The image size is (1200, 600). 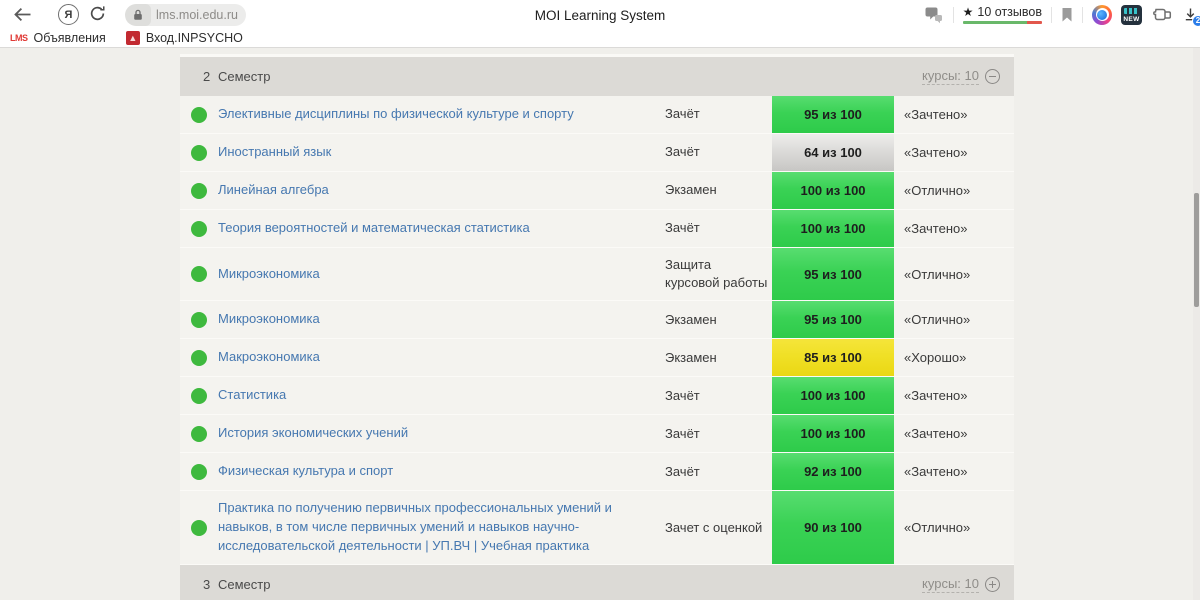 I want to click on url-text: lms.moi.edu.ru, so click(x=197, y=15).